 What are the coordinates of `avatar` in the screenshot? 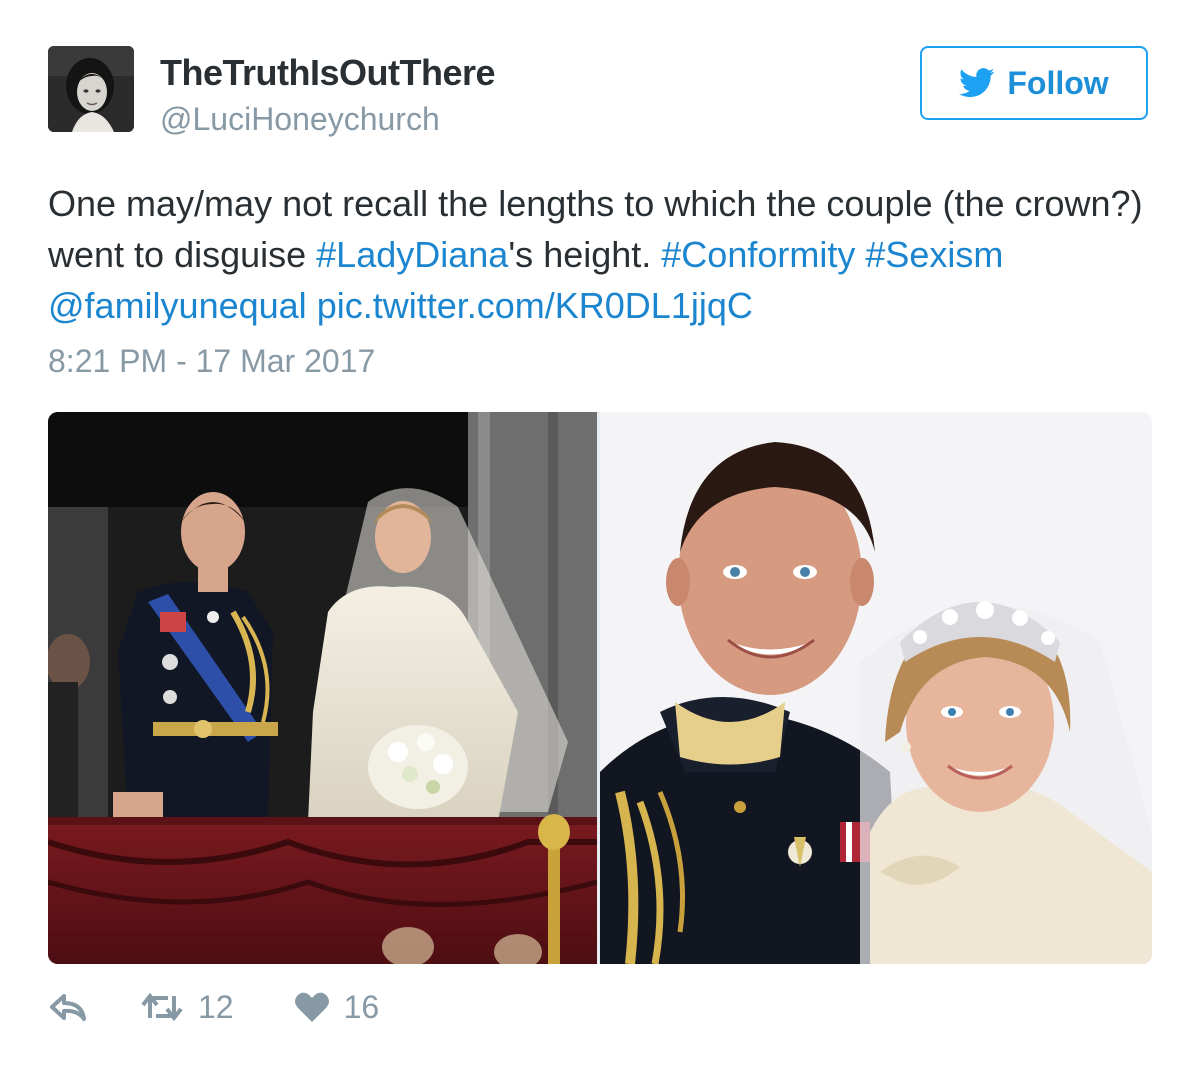 It's located at (91, 89).